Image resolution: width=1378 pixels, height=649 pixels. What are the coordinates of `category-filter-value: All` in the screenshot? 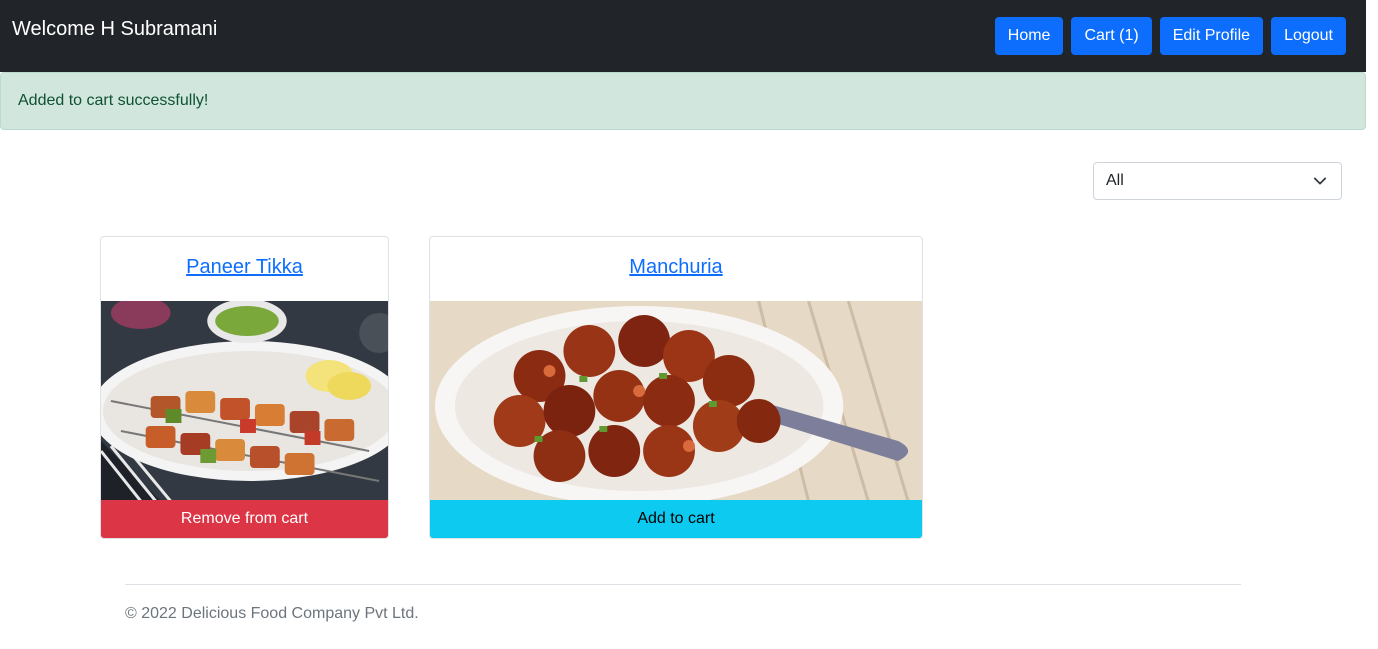 It's located at (1115, 180).